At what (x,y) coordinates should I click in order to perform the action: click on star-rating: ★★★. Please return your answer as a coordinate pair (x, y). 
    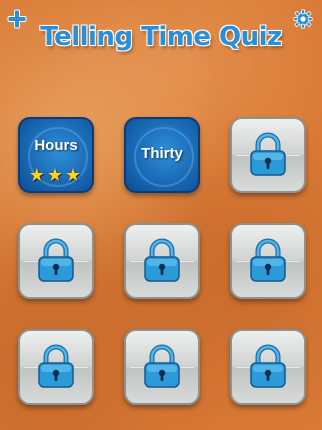
    Looking at the image, I should click on (56, 175).